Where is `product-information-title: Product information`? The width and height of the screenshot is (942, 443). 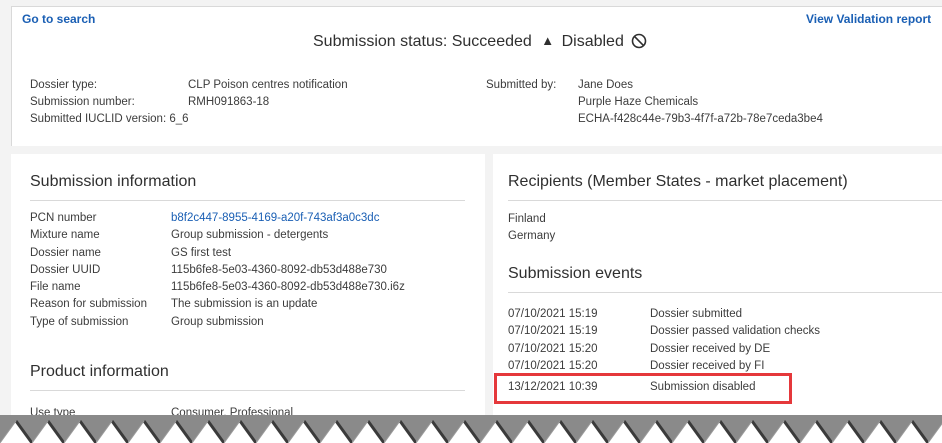 product-information-title: Product information is located at coordinates (99, 371).